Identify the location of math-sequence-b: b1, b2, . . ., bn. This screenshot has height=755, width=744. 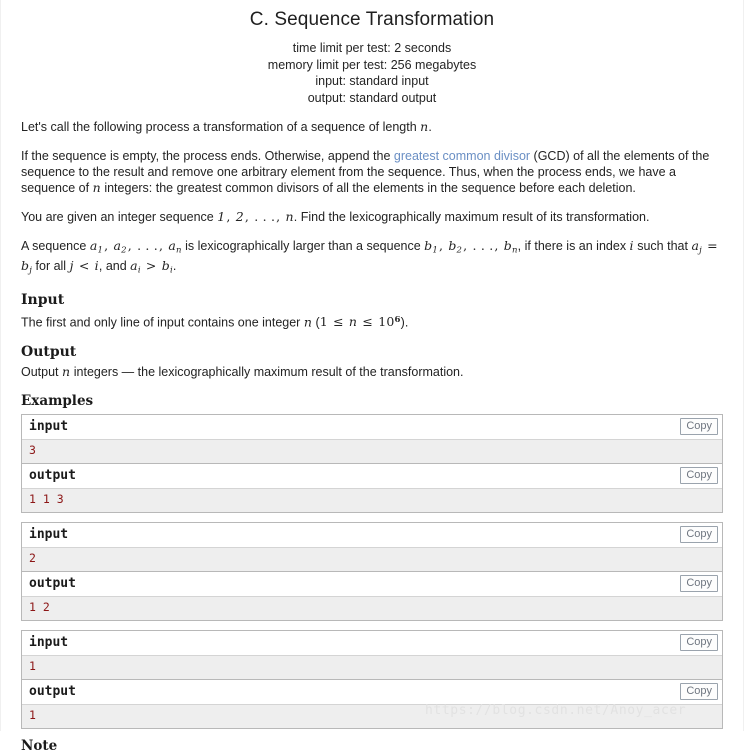
(471, 247).